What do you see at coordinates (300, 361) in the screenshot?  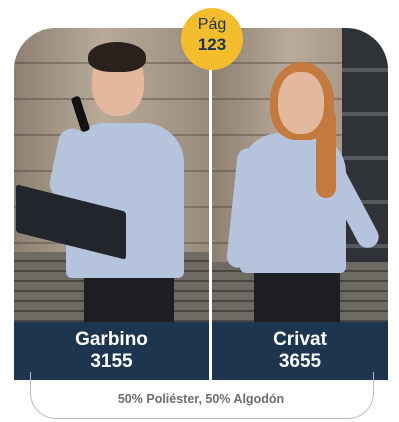 I see `product-code: 3655` at bounding box center [300, 361].